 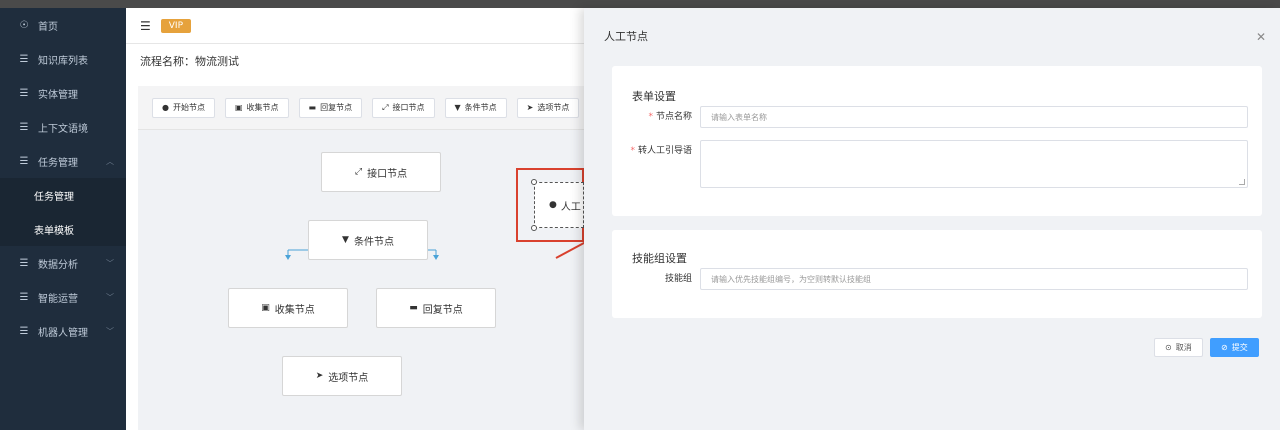 I want to click on sidebar-item-label: 知识库列表, so click(x=63, y=61).